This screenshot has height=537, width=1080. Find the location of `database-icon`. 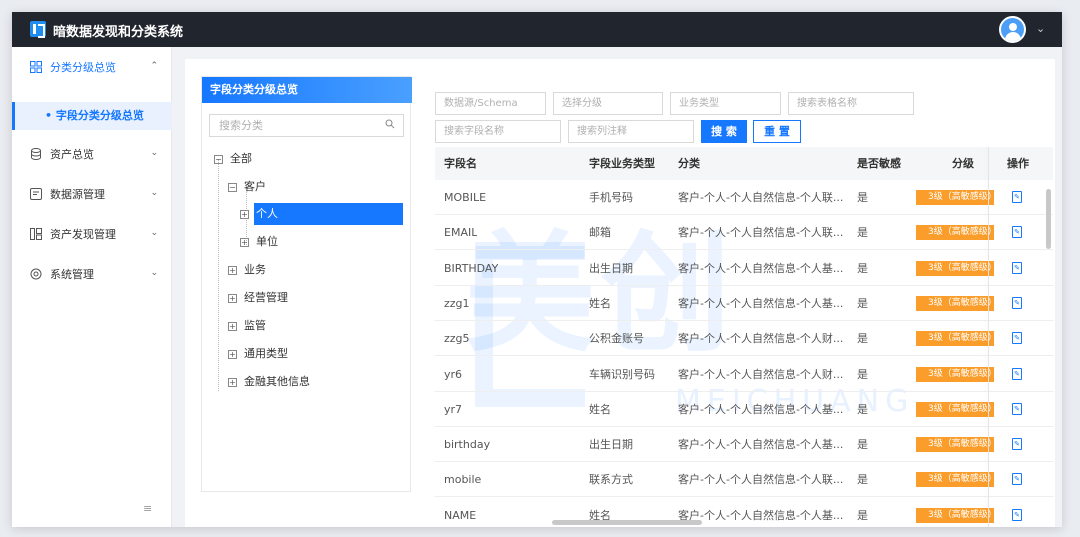

database-icon is located at coordinates (35, 154).